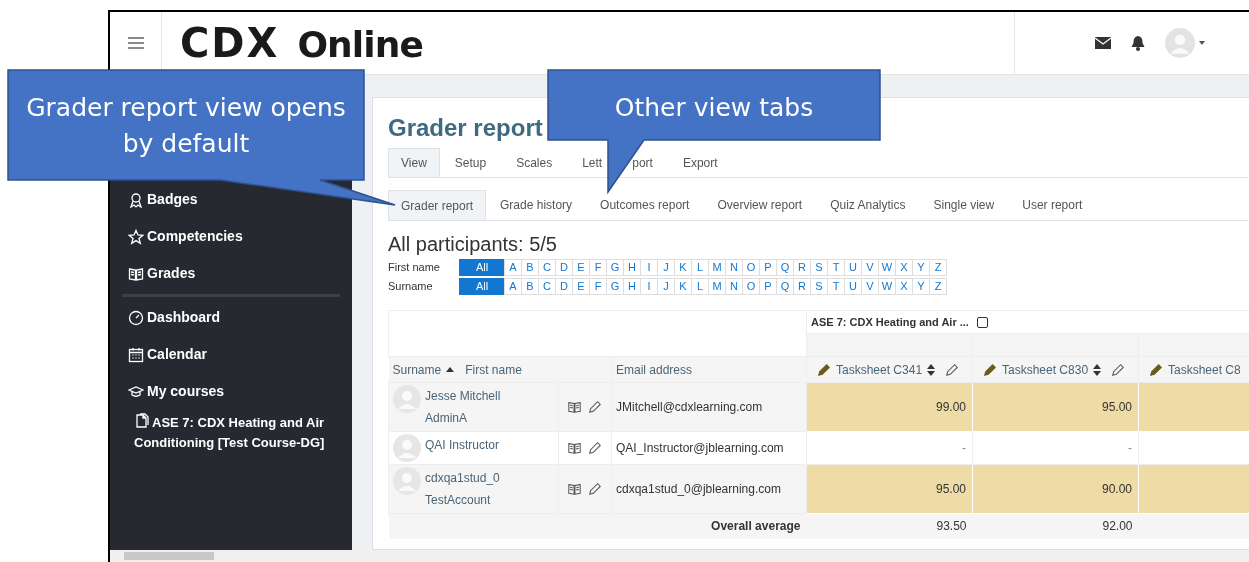  Describe the element at coordinates (1052, 205) in the screenshot. I see `tab: User report` at that location.